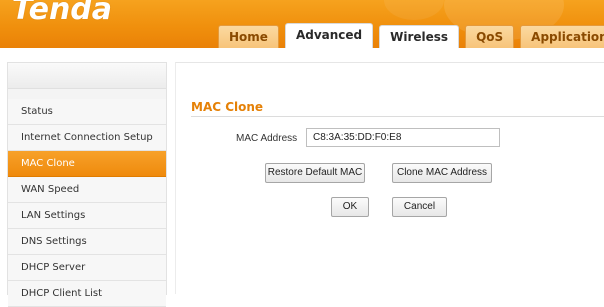  Describe the element at coordinates (87, 138) in the screenshot. I see `sidebar-item-internet-connection-setup: Internet Connection Setup` at that location.